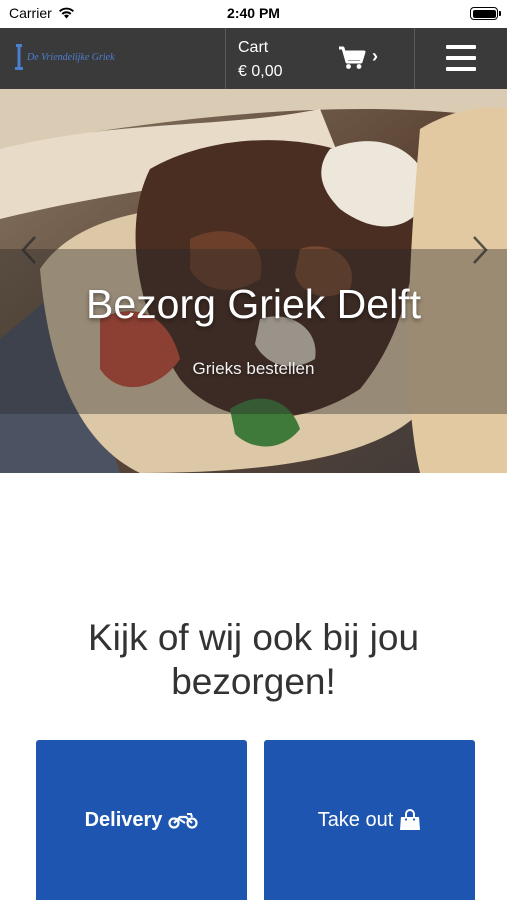 The width and height of the screenshot is (507, 900). Describe the element at coordinates (485, 13) in the screenshot. I see `battery-icon` at that location.